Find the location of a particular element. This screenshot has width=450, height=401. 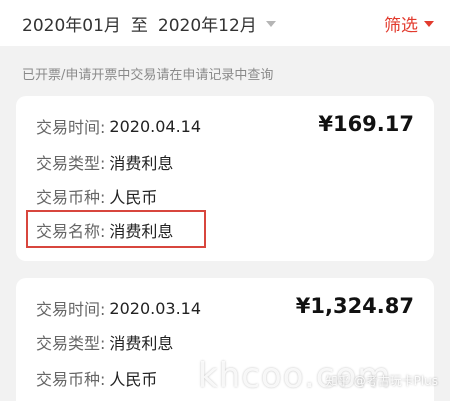

range-separator: 至 is located at coordinates (139, 25).